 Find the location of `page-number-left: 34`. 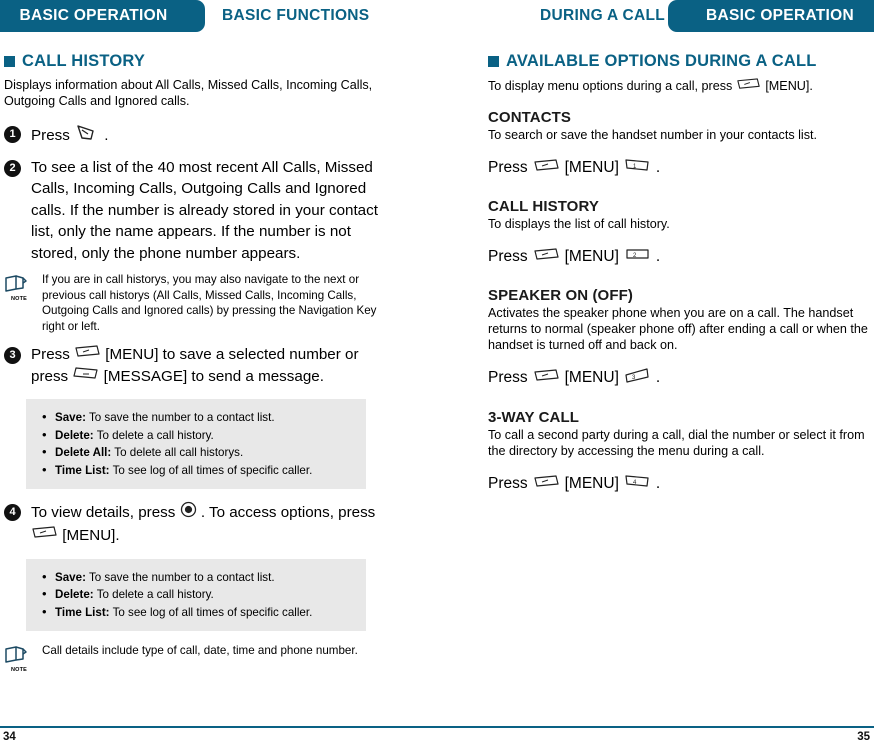

page-number-left: 34 is located at coordinates (9, 737).